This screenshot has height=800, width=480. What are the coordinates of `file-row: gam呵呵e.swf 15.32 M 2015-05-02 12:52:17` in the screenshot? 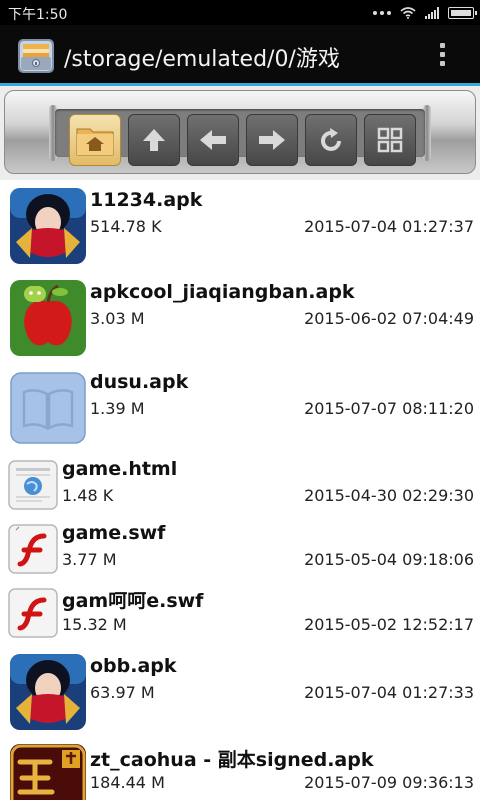 It's located at (240, 613).